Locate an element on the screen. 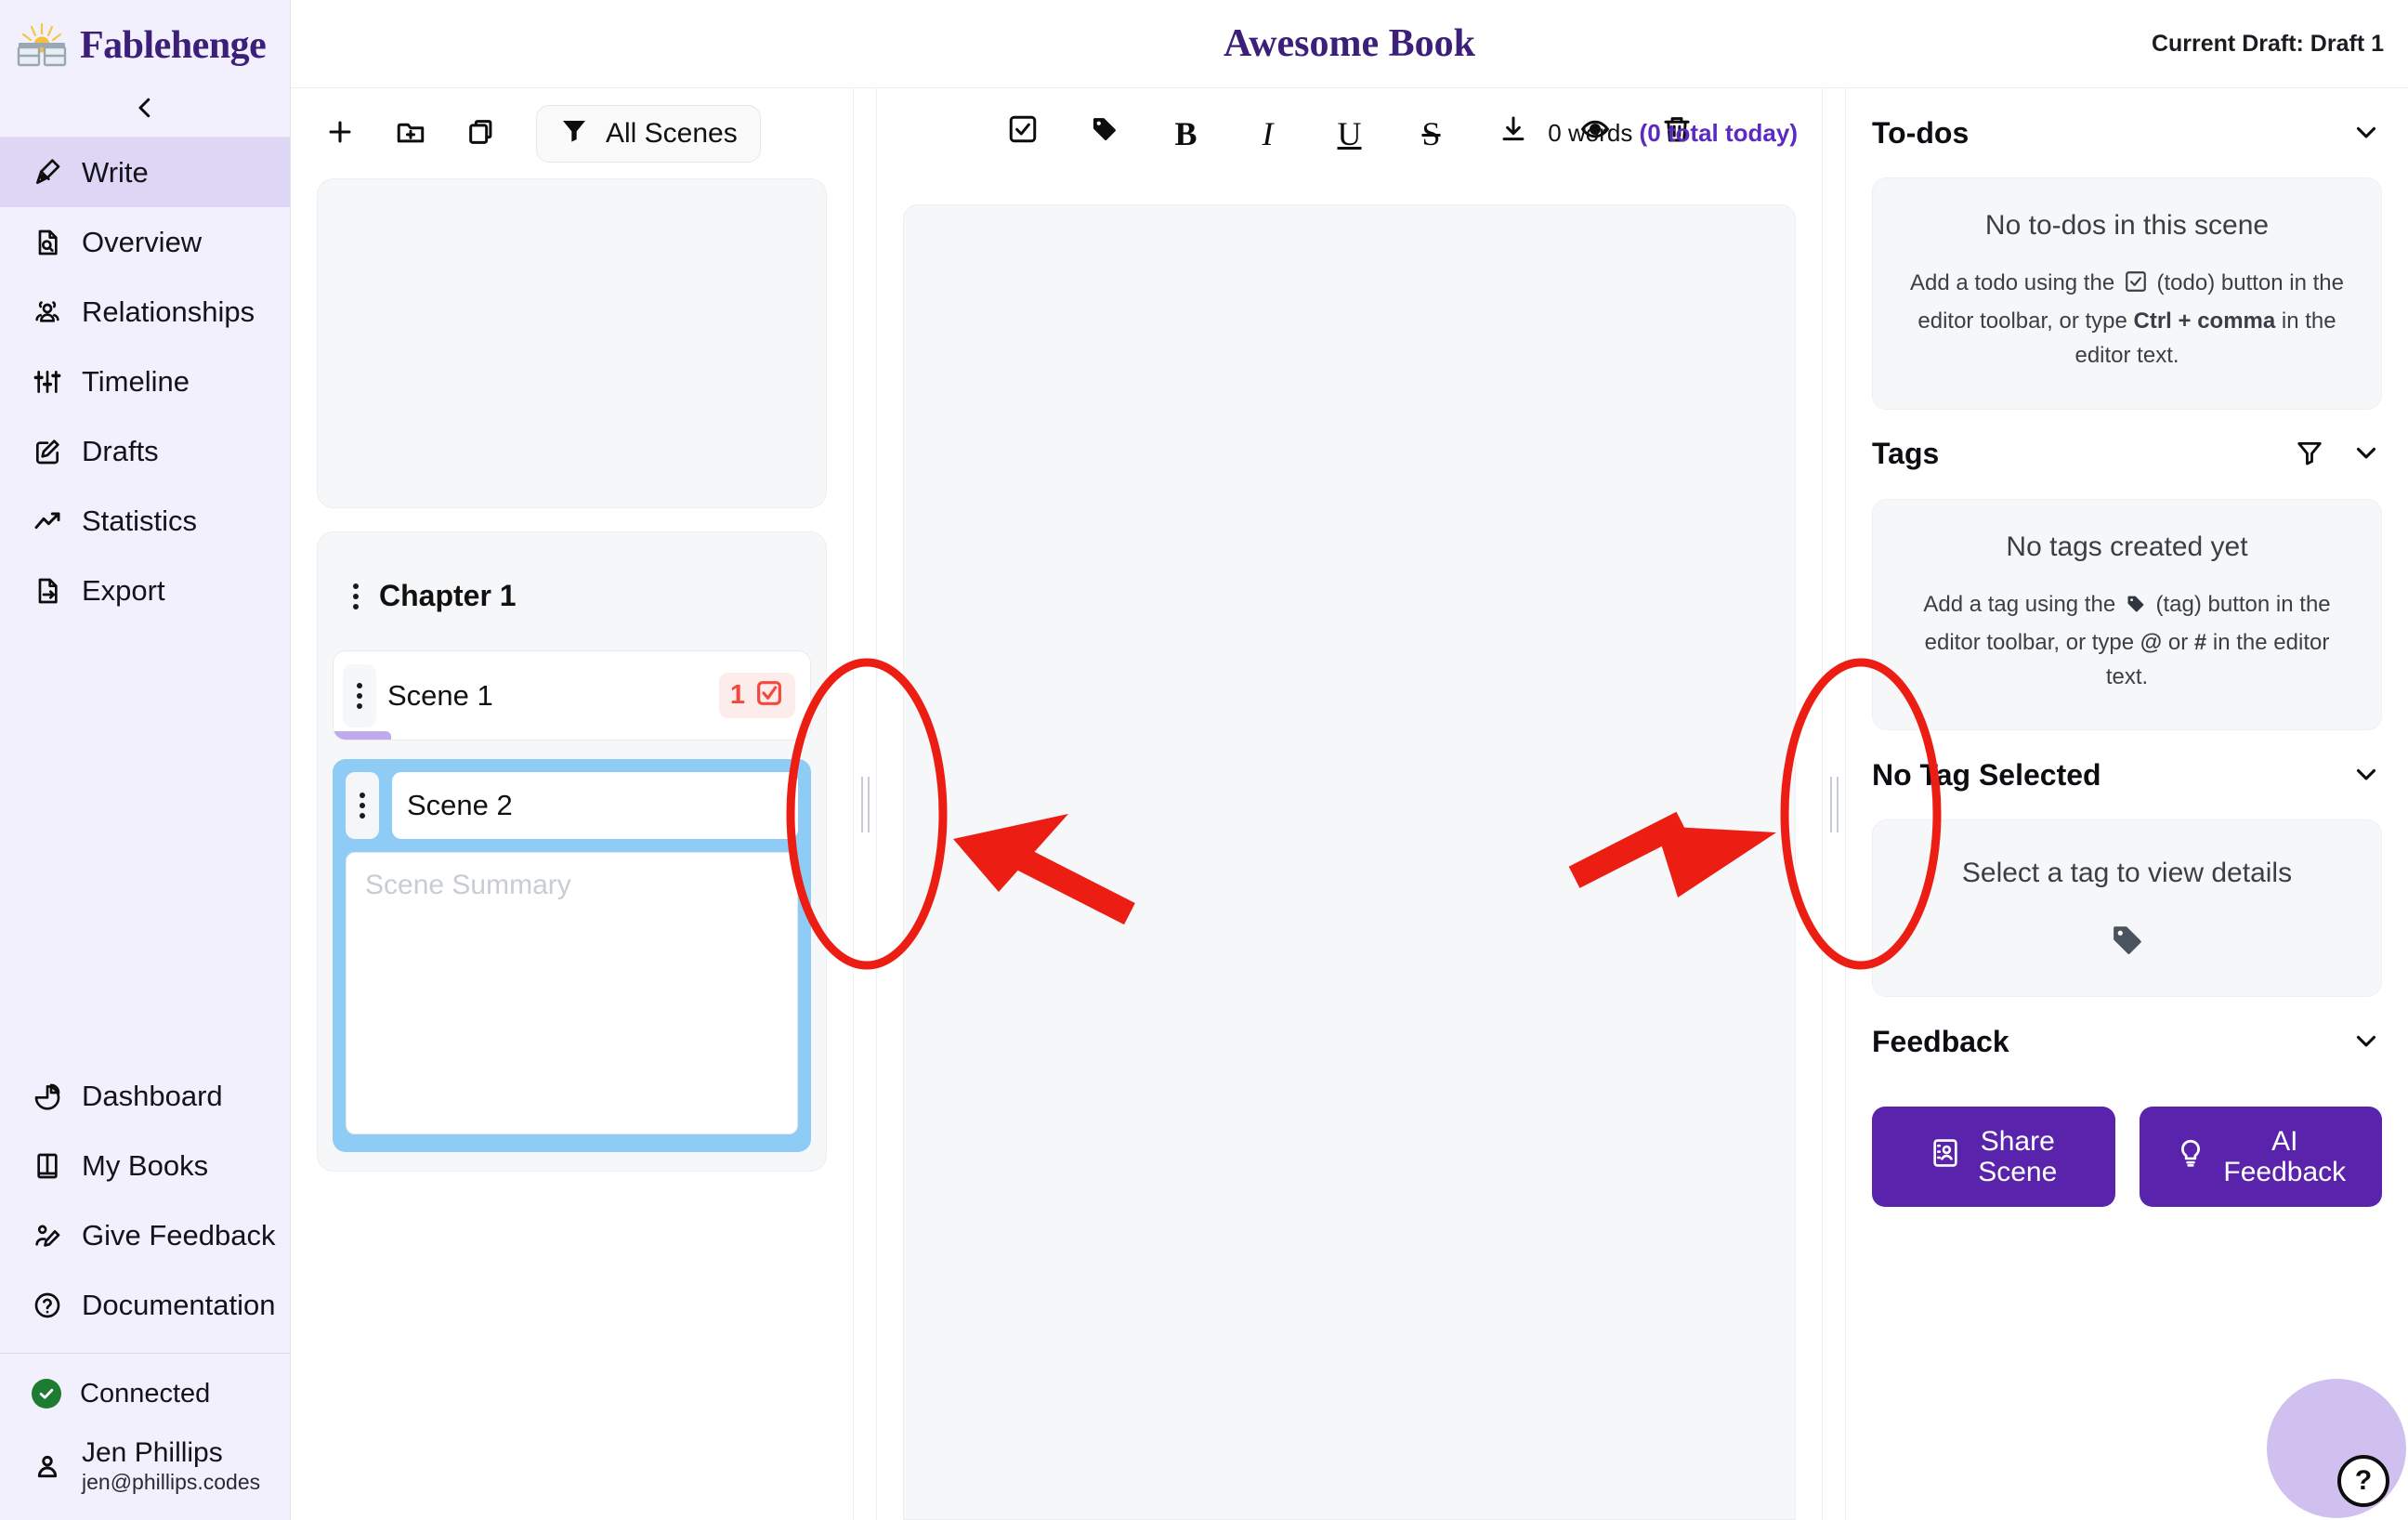 This screenshot has height=1520, width=2408. download-icon is located at coordinates (1513, 133).